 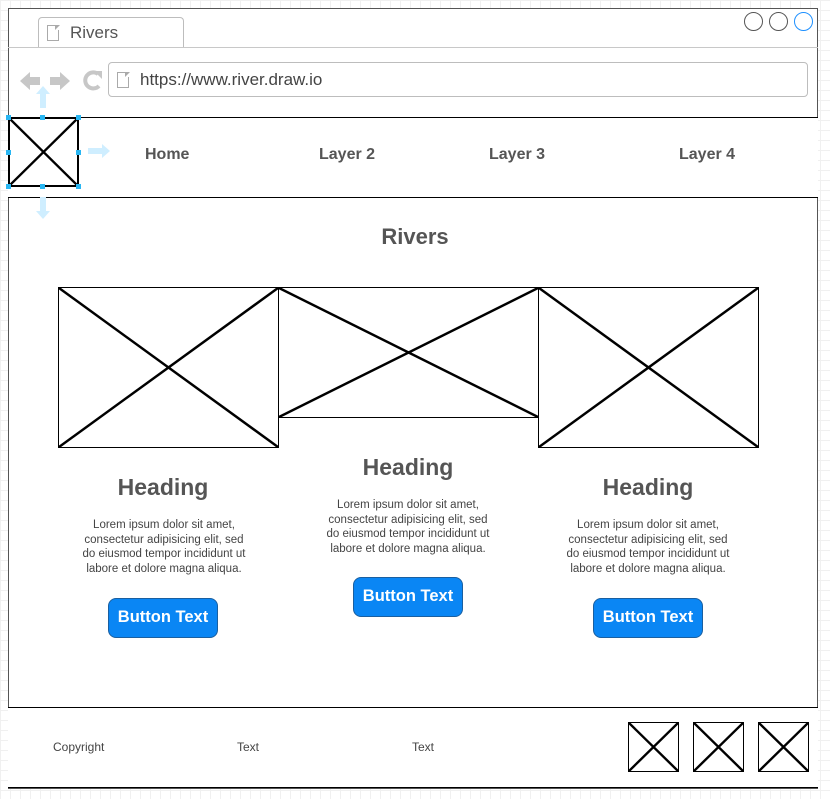 I want to click on window-close-button, so click(x=803, y=21).